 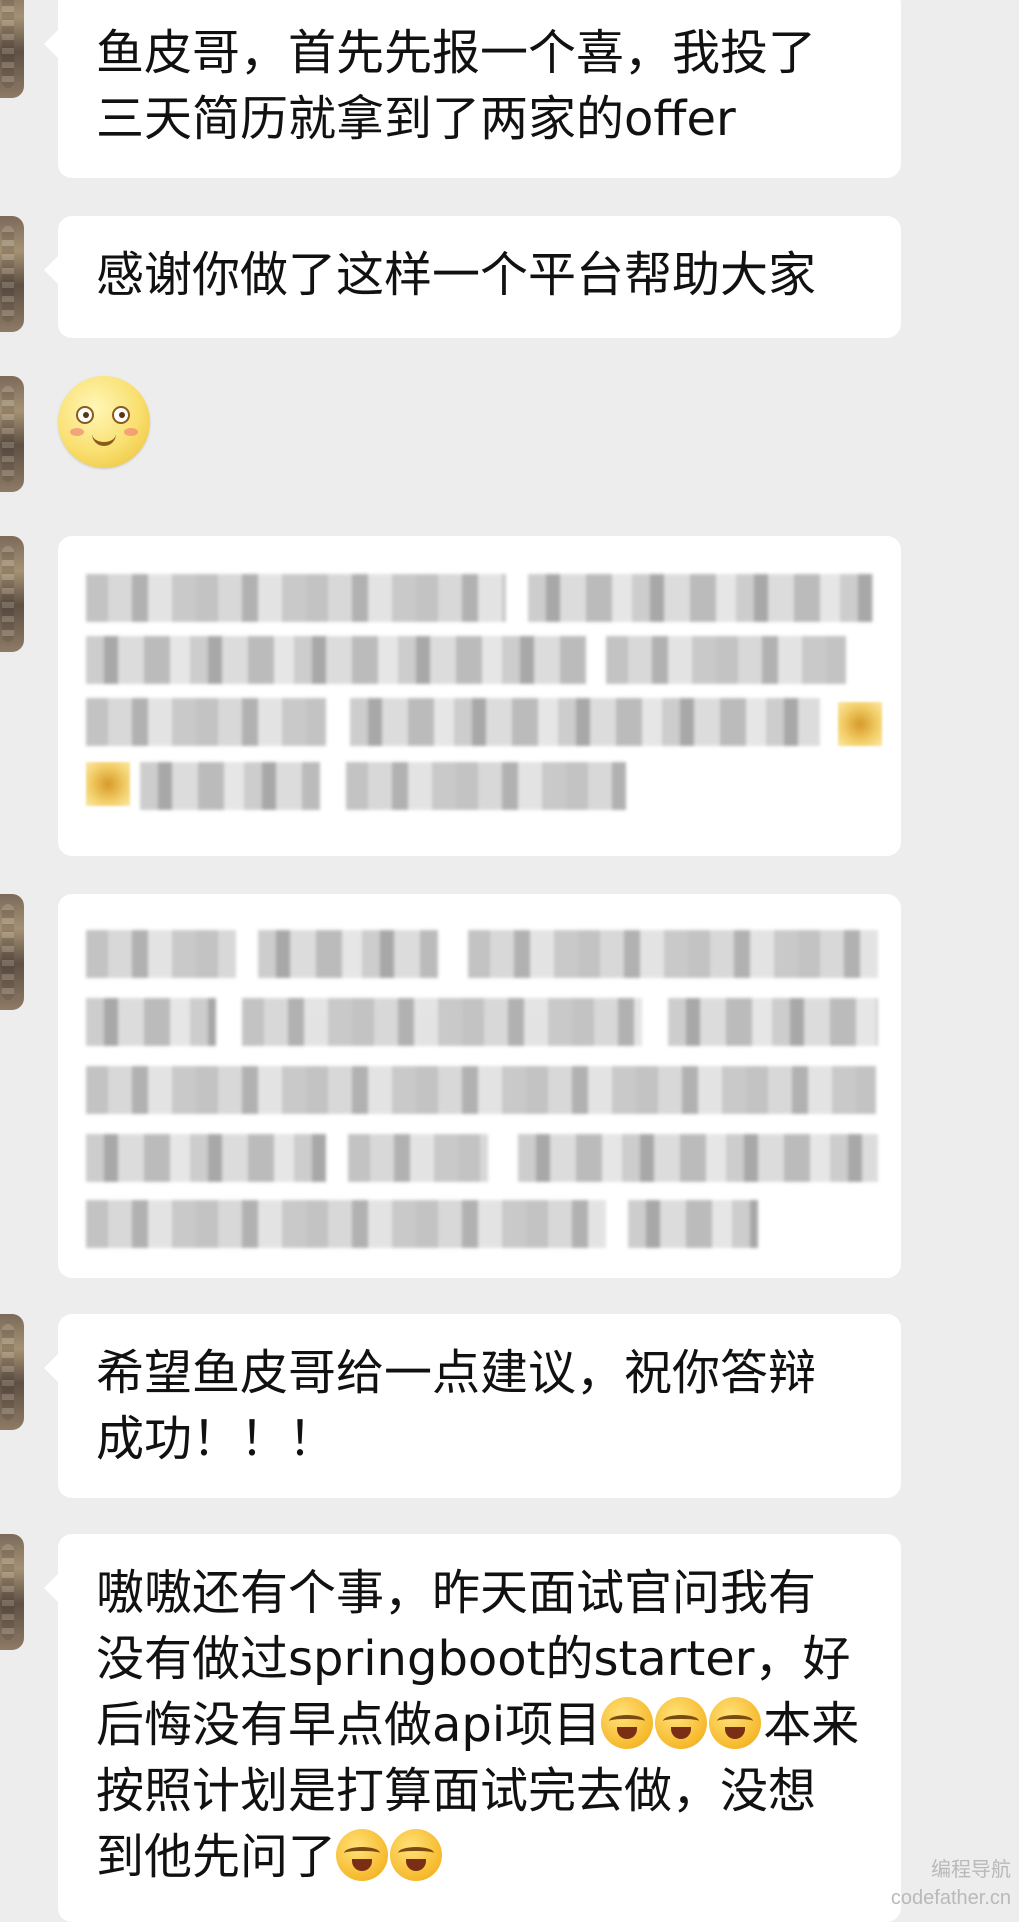 I want to click on emoji-message, so click(x=104, y=422).